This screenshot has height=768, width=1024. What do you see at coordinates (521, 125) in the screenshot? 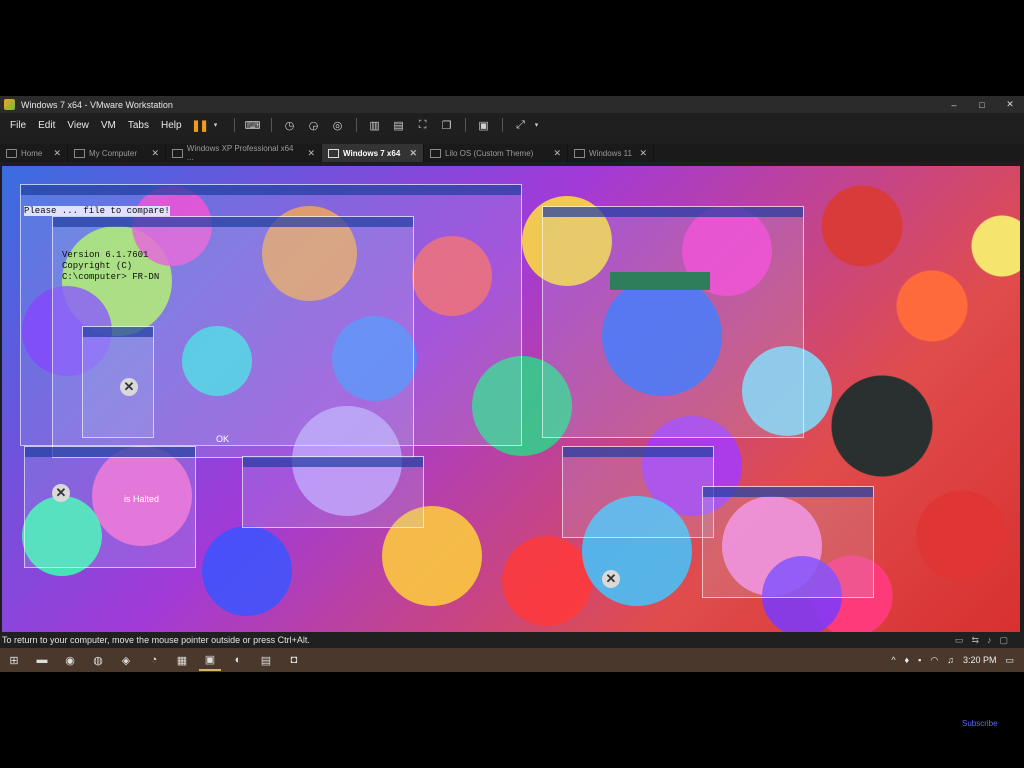
I see `stretch-guest-icon: ⤢` at bounding box center [521, 125].